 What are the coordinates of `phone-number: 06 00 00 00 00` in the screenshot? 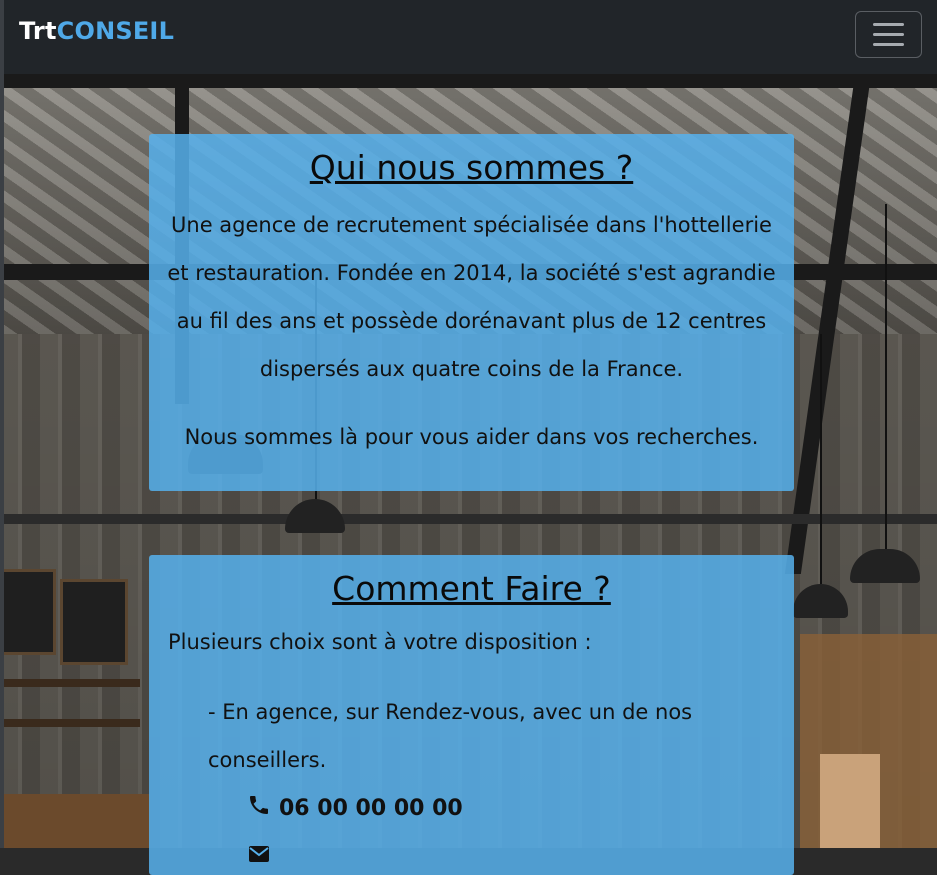 It's located at (371, 808).